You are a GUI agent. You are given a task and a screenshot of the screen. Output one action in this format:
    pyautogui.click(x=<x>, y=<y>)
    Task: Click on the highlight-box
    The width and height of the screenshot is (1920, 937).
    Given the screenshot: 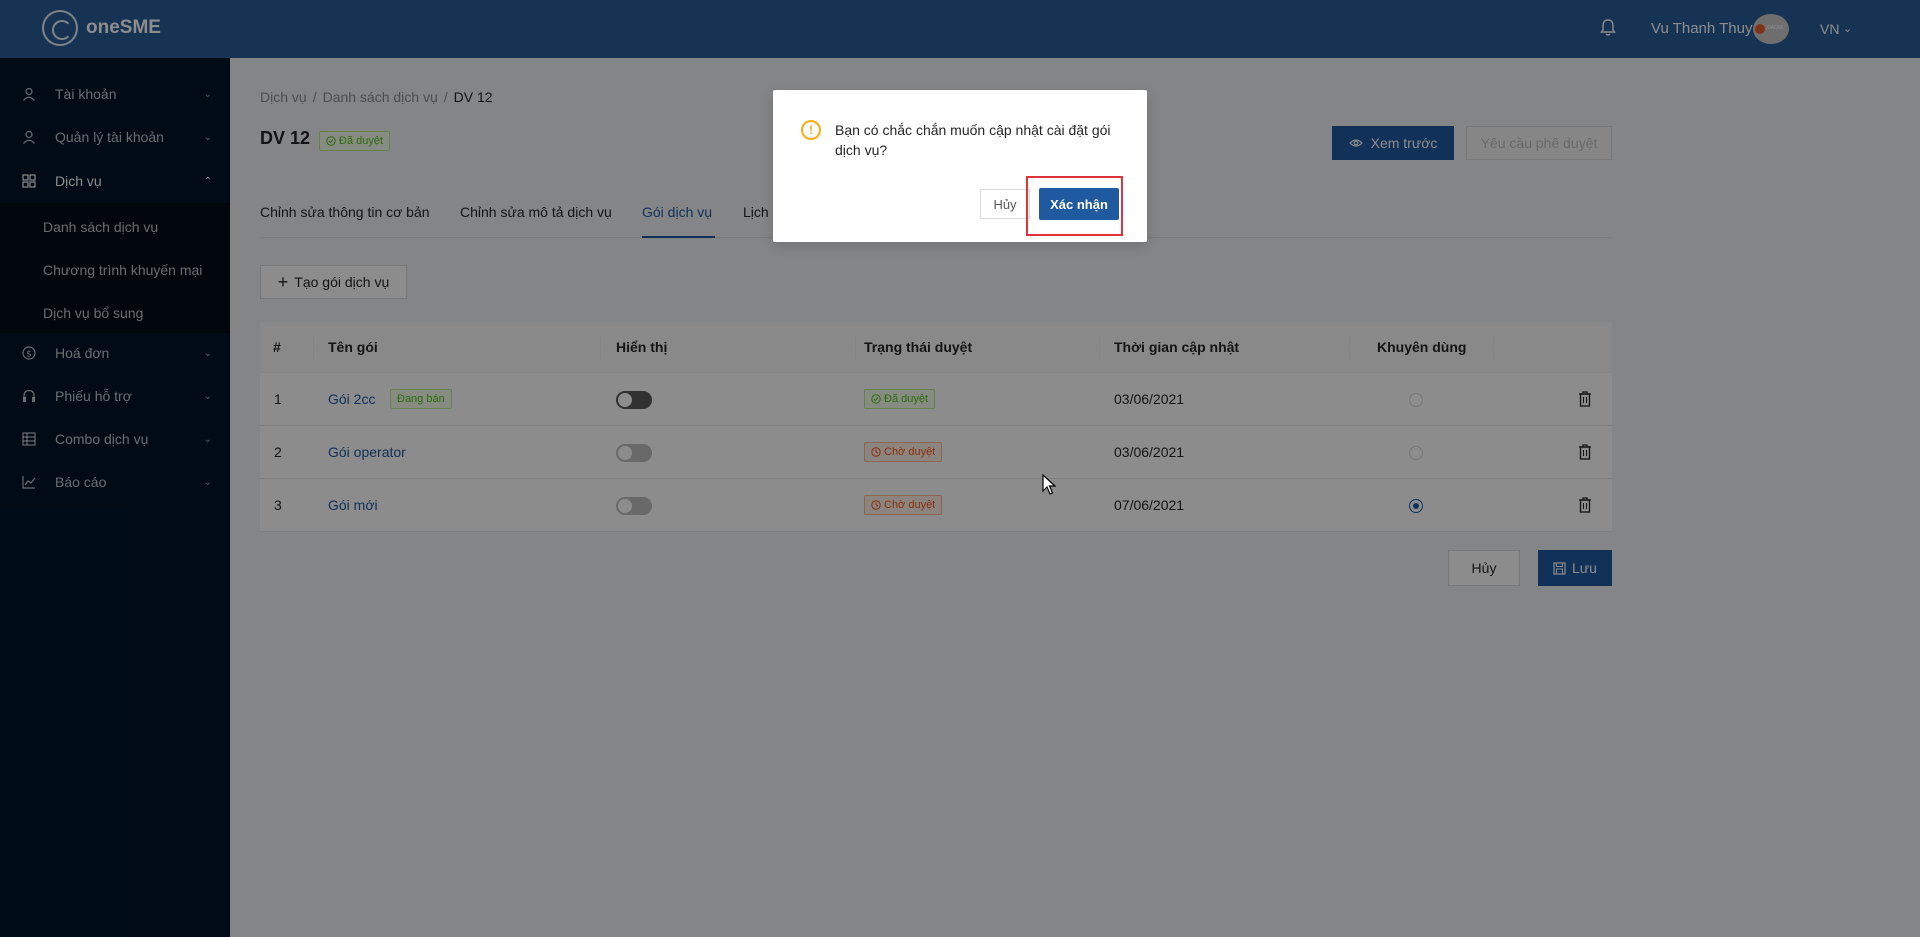 What is the action you would take?
    pyautogui.click(x=1074, y=206)
    